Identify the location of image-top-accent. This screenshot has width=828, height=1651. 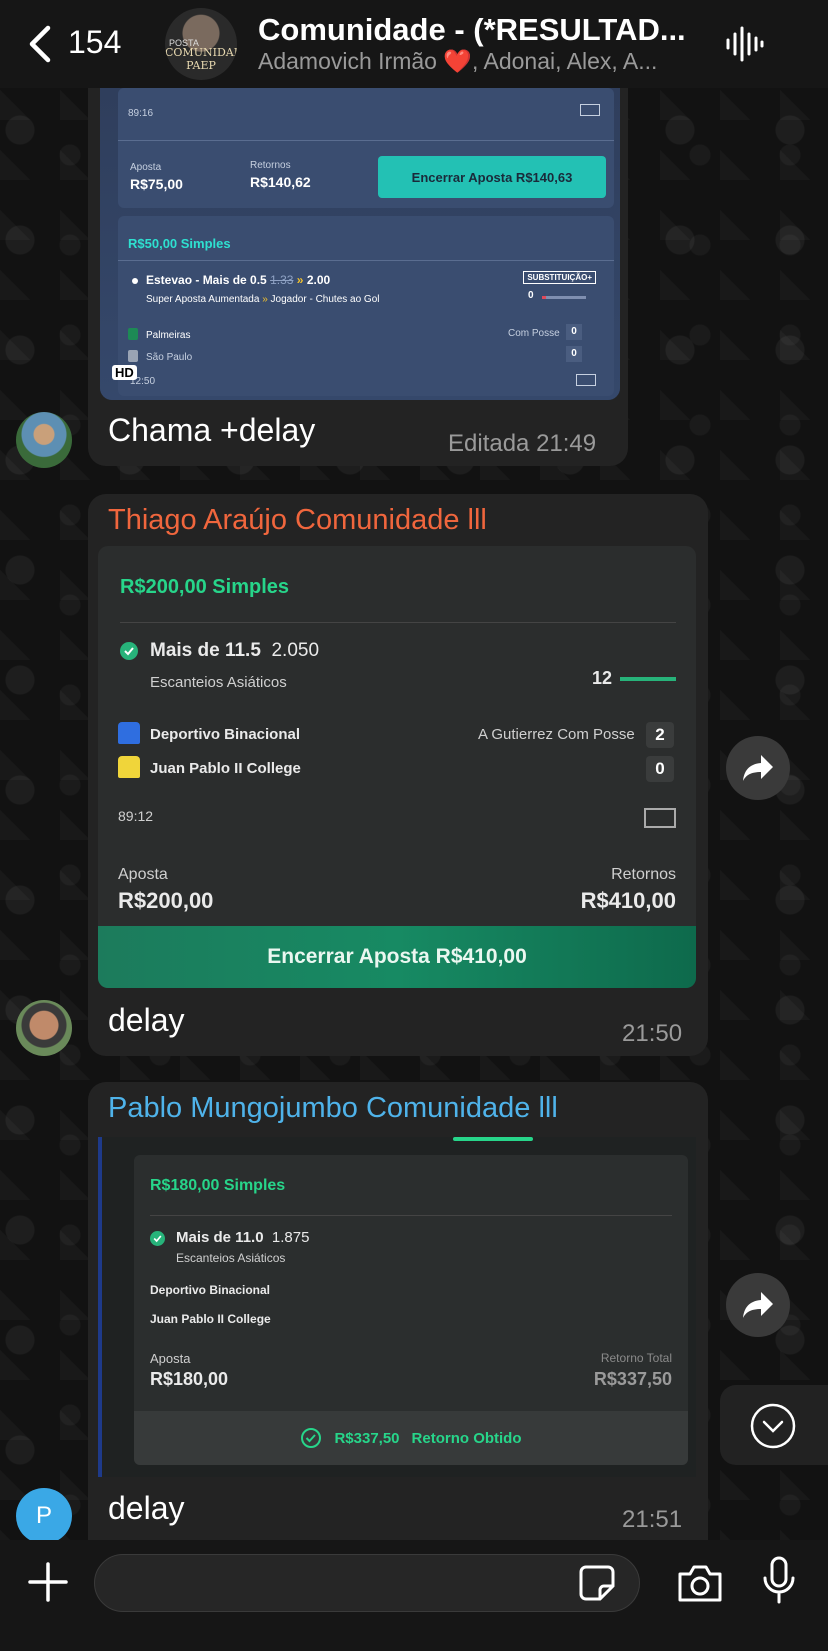
(493, 1139).